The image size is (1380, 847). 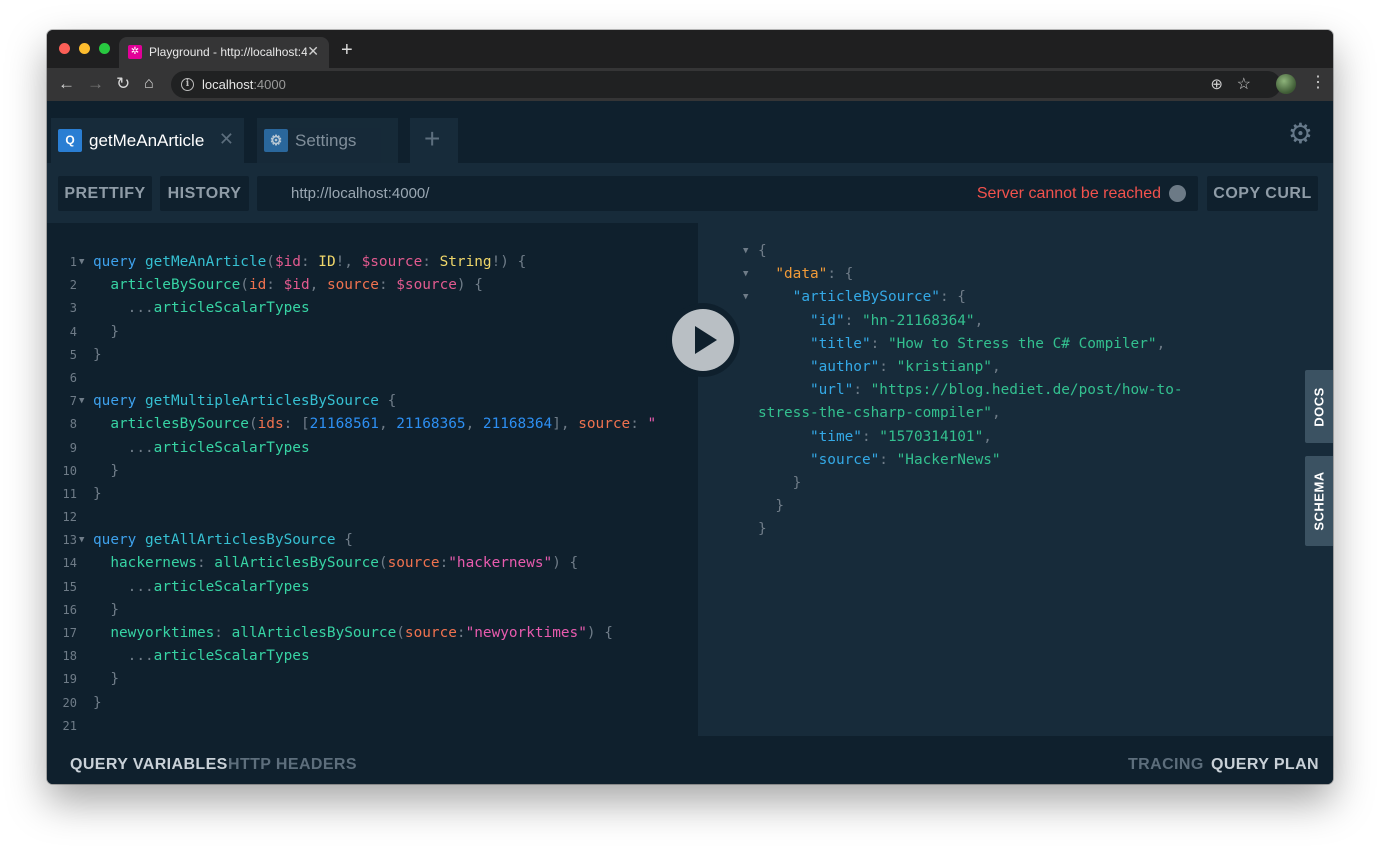 I want to click on address-bar: i localhost:4000 ⊕ ☆, so click(x=726, y=84).